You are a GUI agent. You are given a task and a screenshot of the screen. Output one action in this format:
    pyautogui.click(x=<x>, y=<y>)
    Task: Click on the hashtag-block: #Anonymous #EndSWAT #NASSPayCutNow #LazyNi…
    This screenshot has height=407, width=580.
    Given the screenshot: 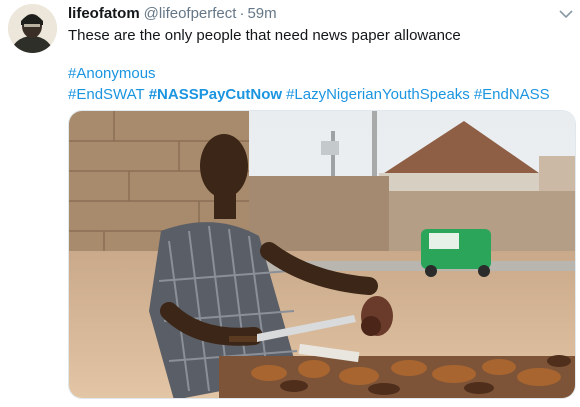 What is the action you would take?
    pyautogui.click(x=309, y=84)
    